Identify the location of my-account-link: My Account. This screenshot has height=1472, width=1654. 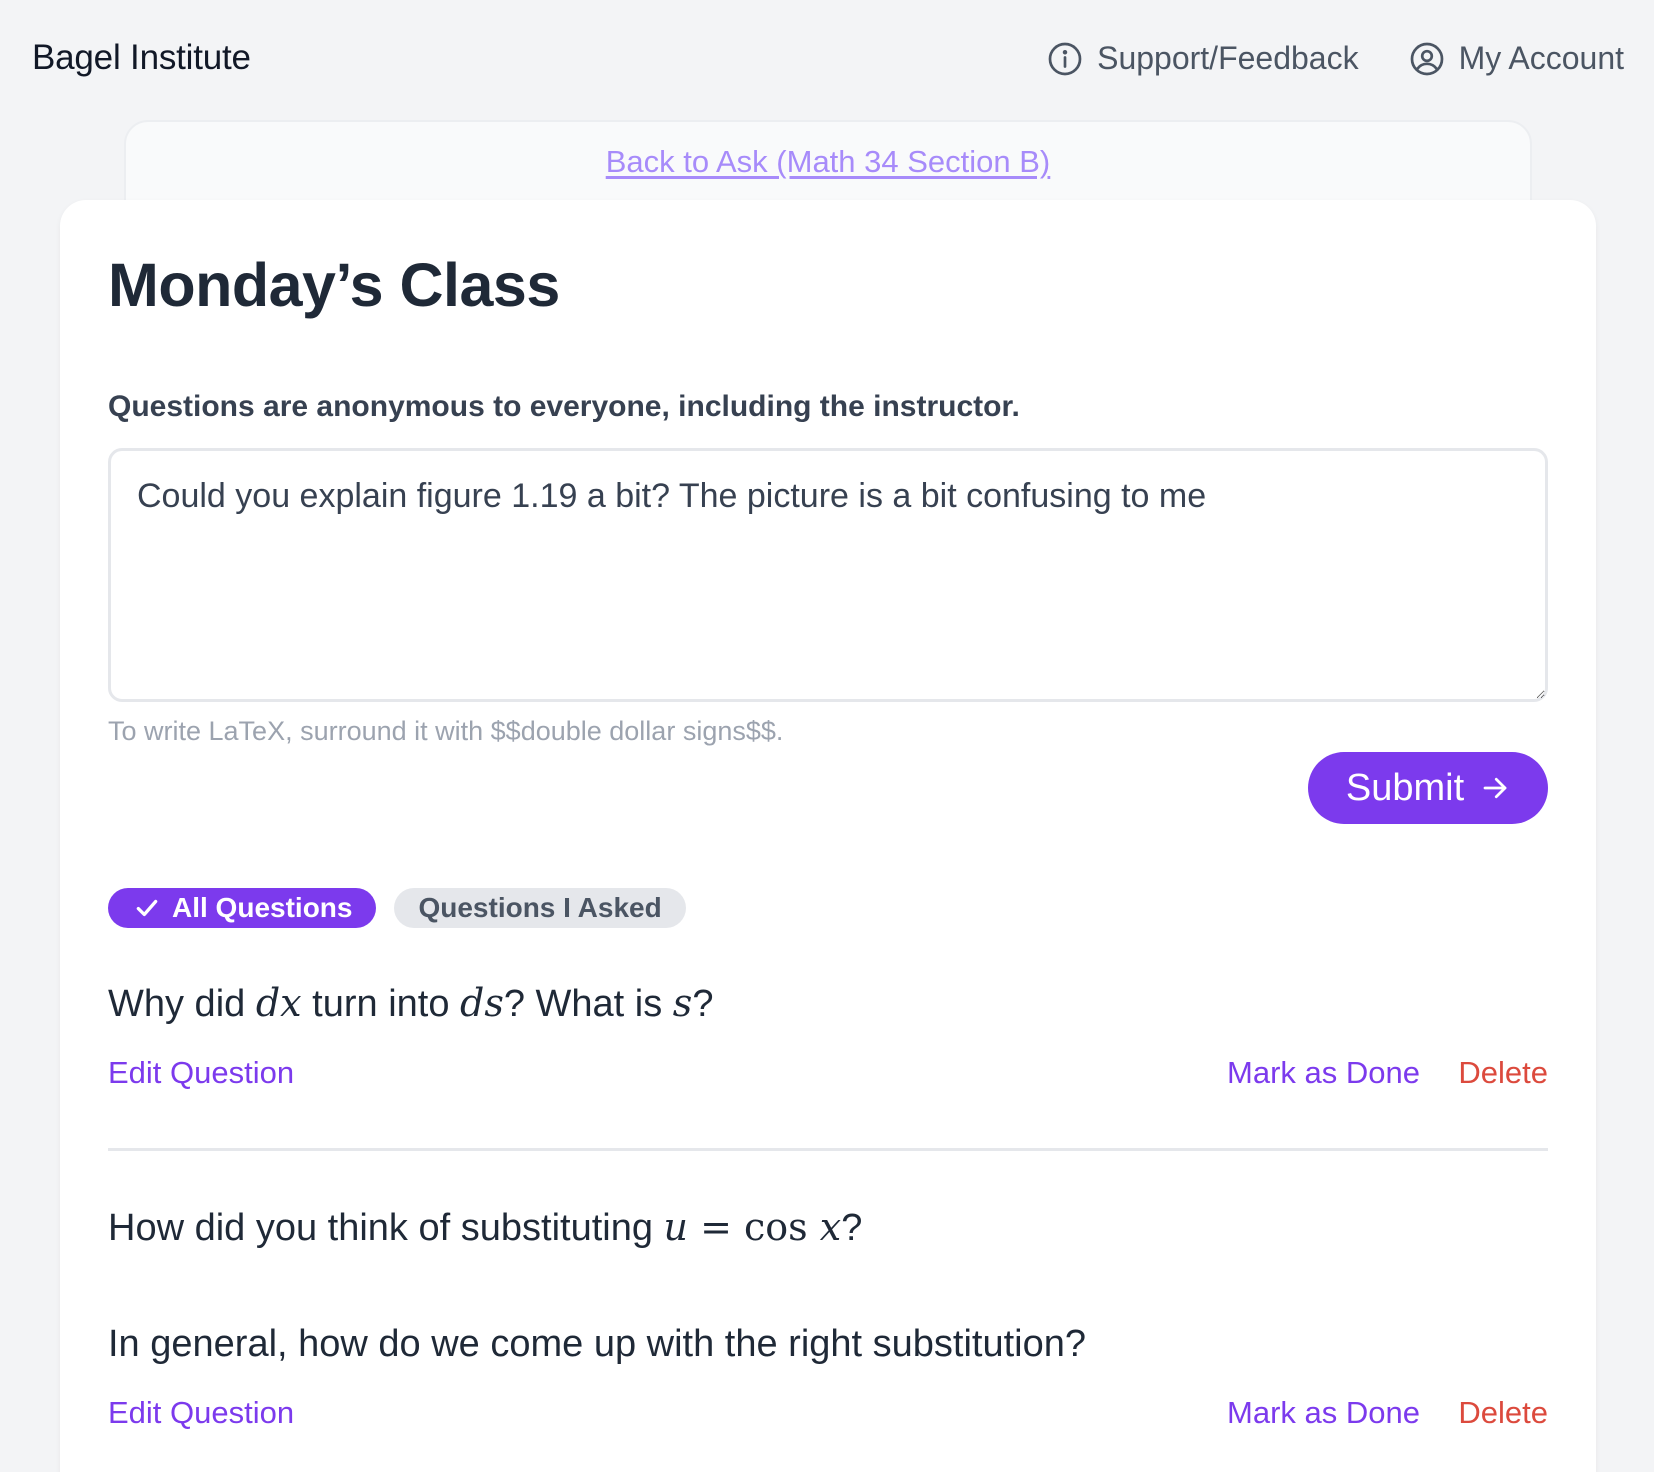
(1516, 58).